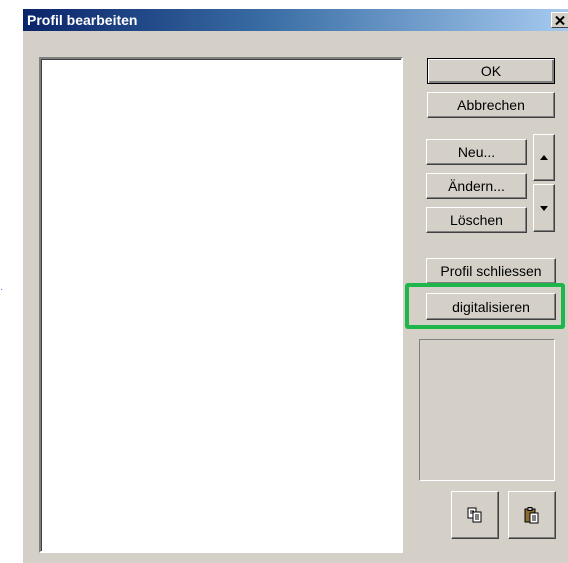 The height and width of the screenshot is (563, 568). Describe the element at coordinates (491, 271) in the screenshot. I see `close-profile-button: Profil schliessen` at that location.